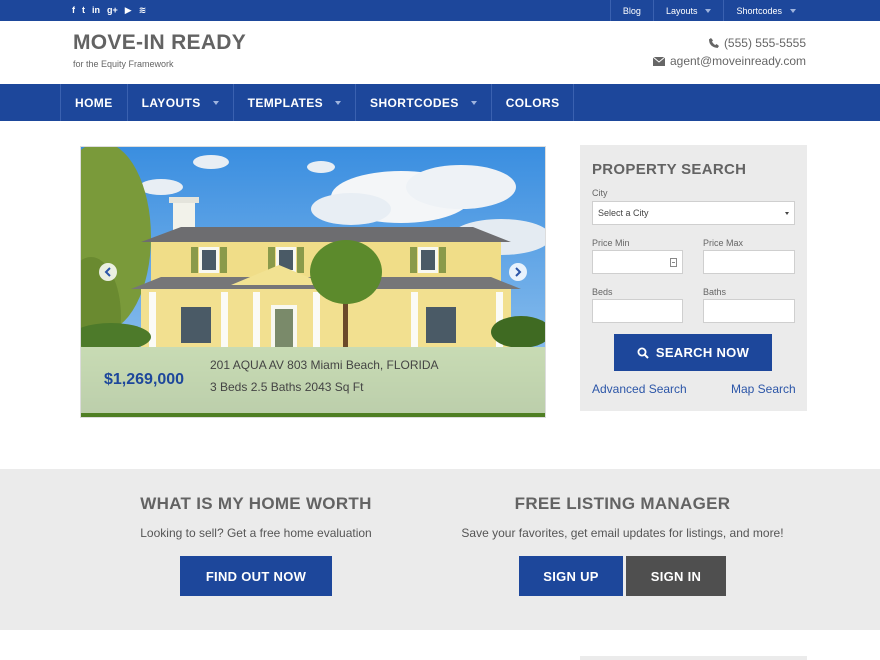  Describe the element at coordinates (622, 503) in the screenshot. I see `listing-manager-title: FREE LISTING MANAGER` at that location.